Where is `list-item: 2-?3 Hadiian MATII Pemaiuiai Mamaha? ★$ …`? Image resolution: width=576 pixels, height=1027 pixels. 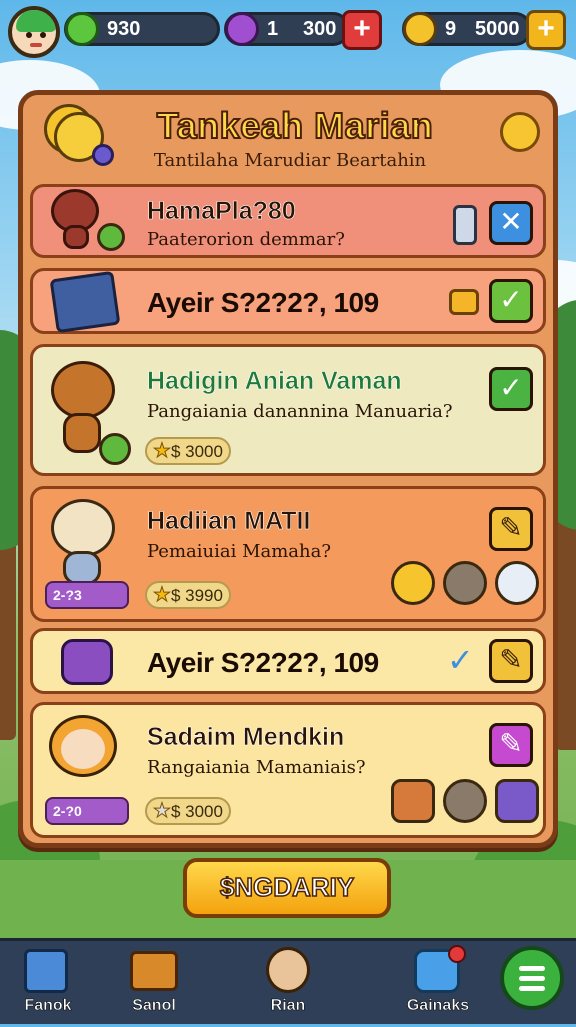
list-item: 2-?3 Hadiian MATII Pemaiuiai Mamaha? ★$ … is located at coordinates (288, 554).